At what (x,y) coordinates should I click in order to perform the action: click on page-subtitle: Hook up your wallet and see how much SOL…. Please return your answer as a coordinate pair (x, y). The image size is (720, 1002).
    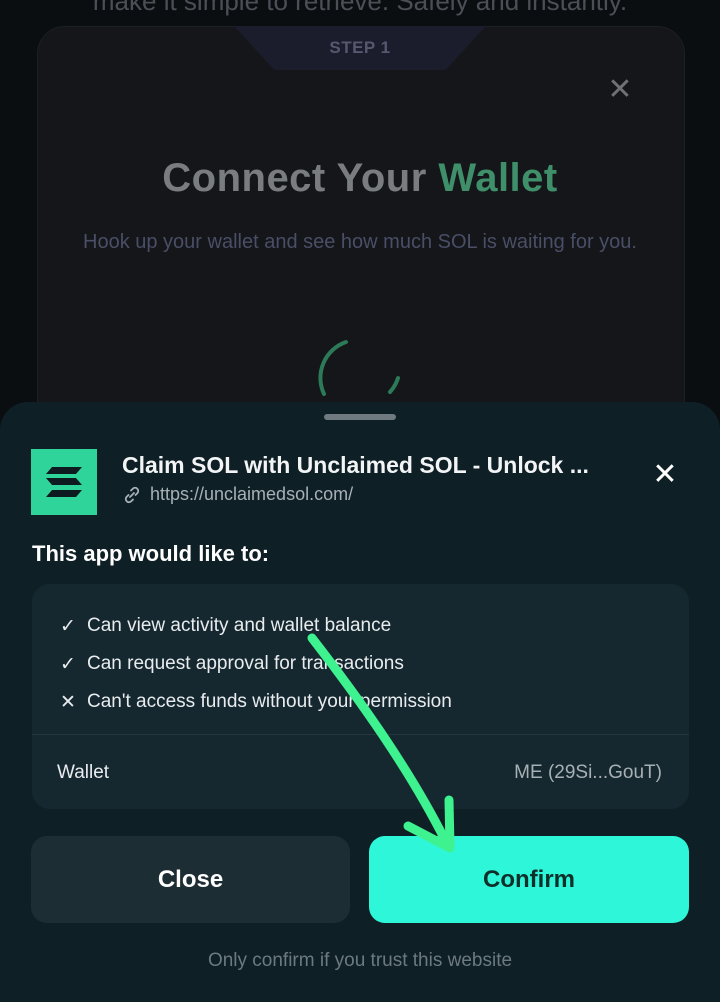
    Looking at the image, I should click on (360, 242).